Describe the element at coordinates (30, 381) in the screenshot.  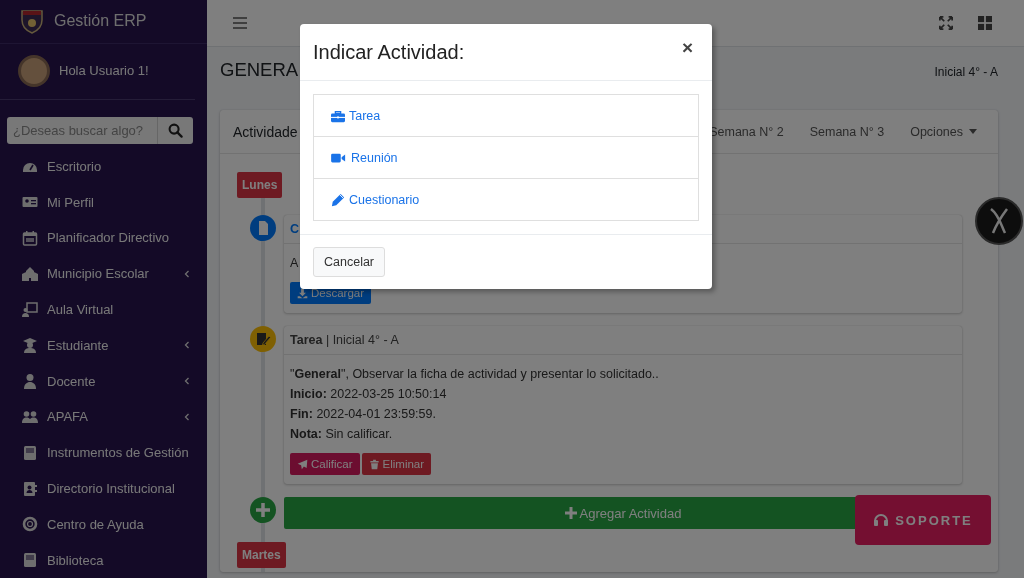
I see `person-icon` at that location.